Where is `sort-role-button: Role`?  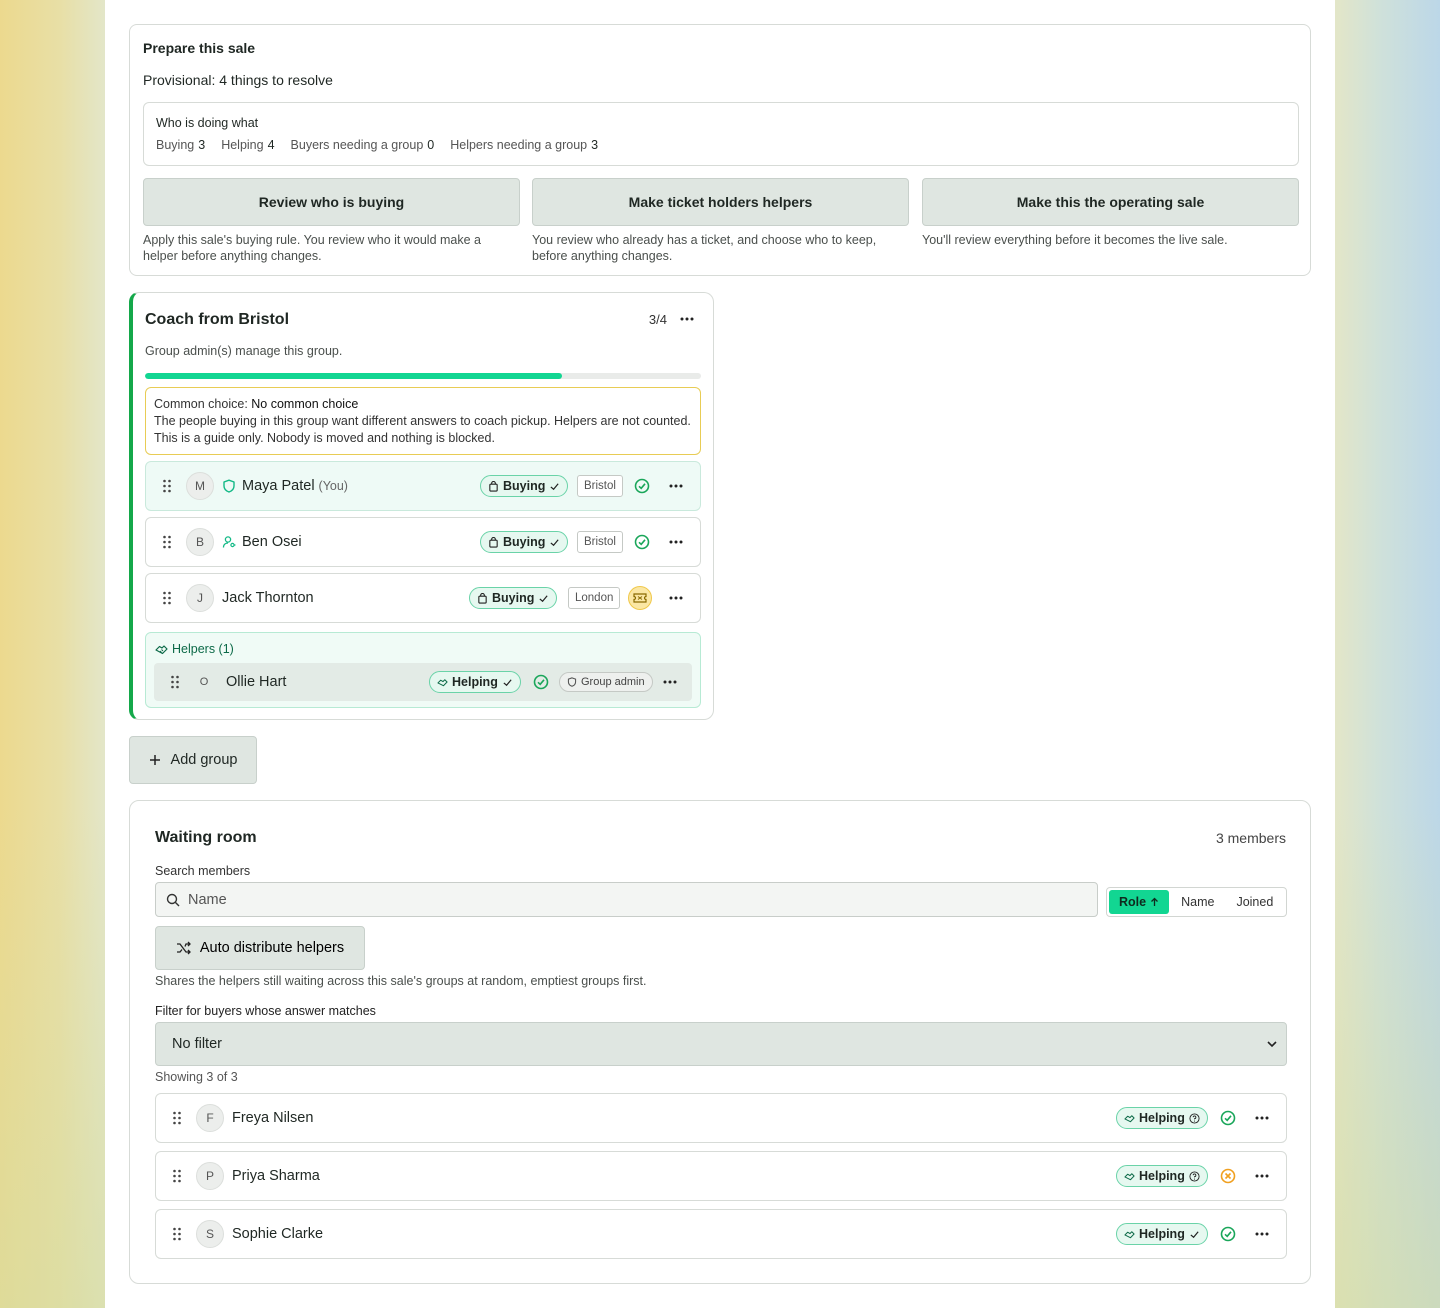 sort-role-button: Role is located at coordinates (1139, 902).